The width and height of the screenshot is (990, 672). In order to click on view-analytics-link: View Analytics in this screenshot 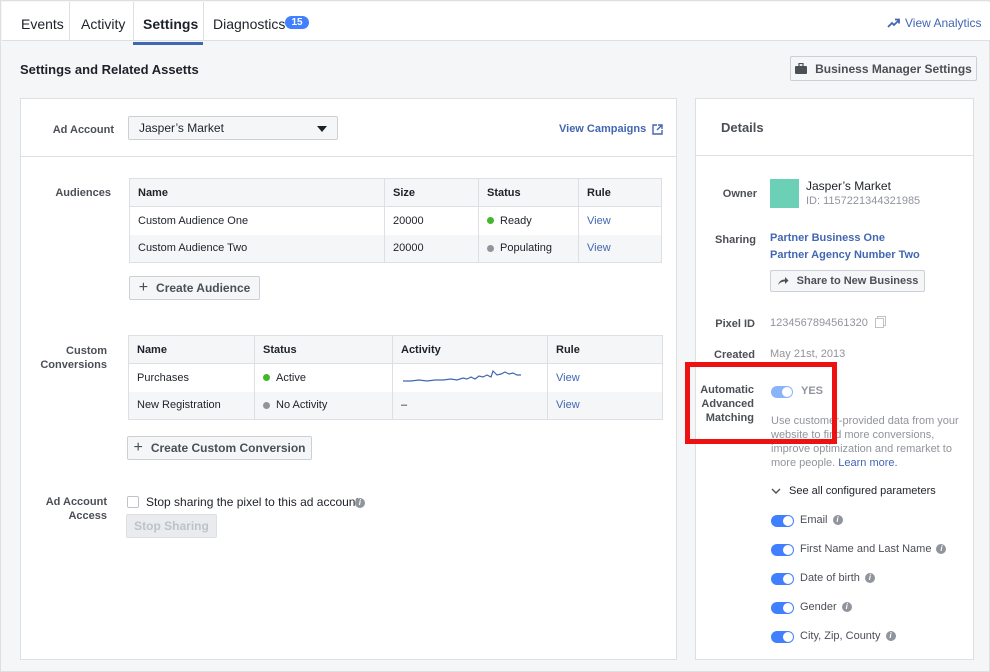, I will do `click(934, 23)`.